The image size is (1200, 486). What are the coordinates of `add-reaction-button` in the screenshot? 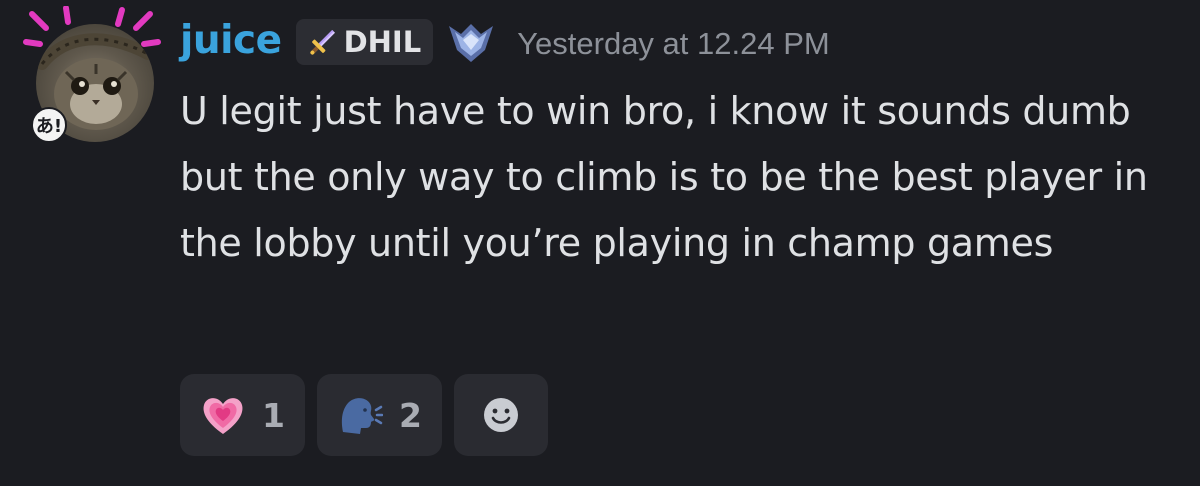 It's located at (500, 415).